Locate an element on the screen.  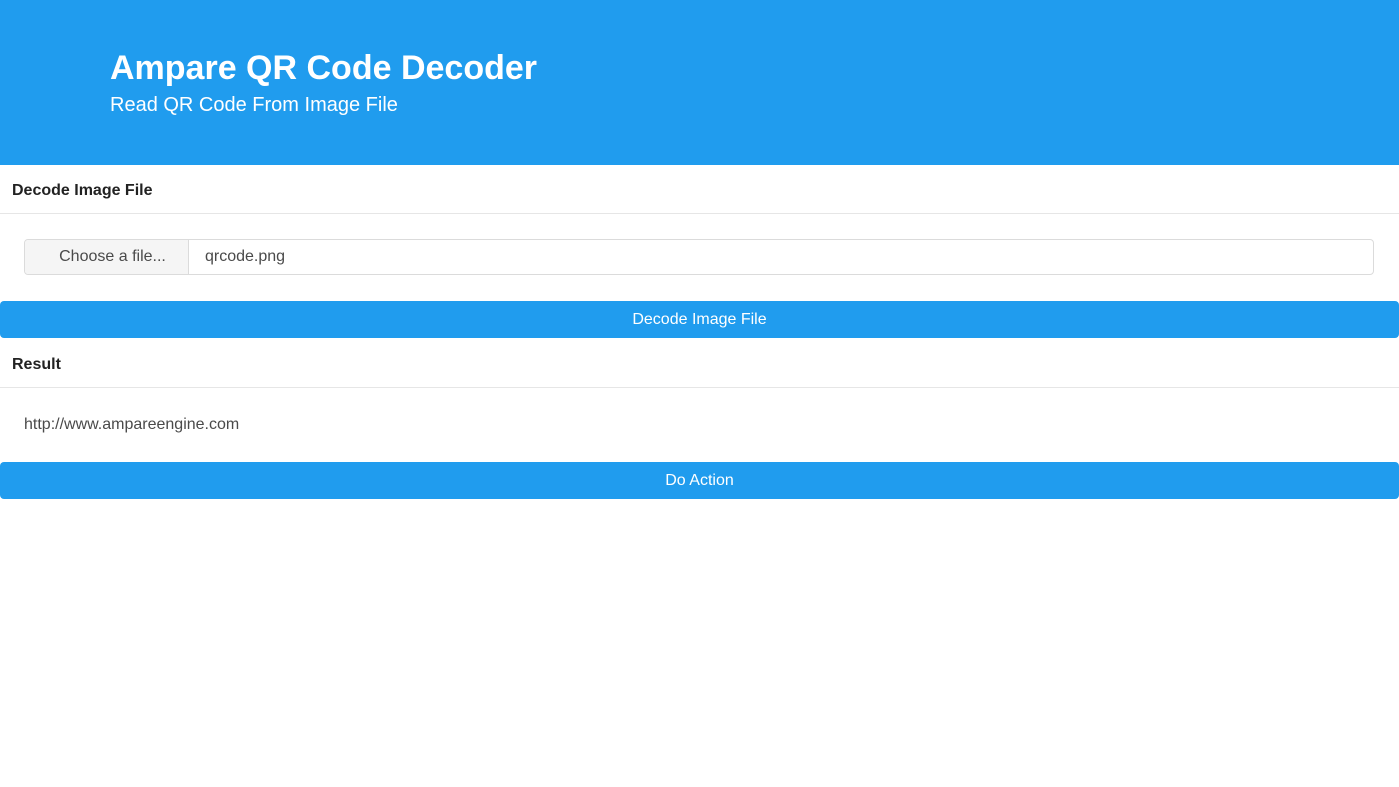
do-action-button: Do Action is located at coordinates (699, 480).